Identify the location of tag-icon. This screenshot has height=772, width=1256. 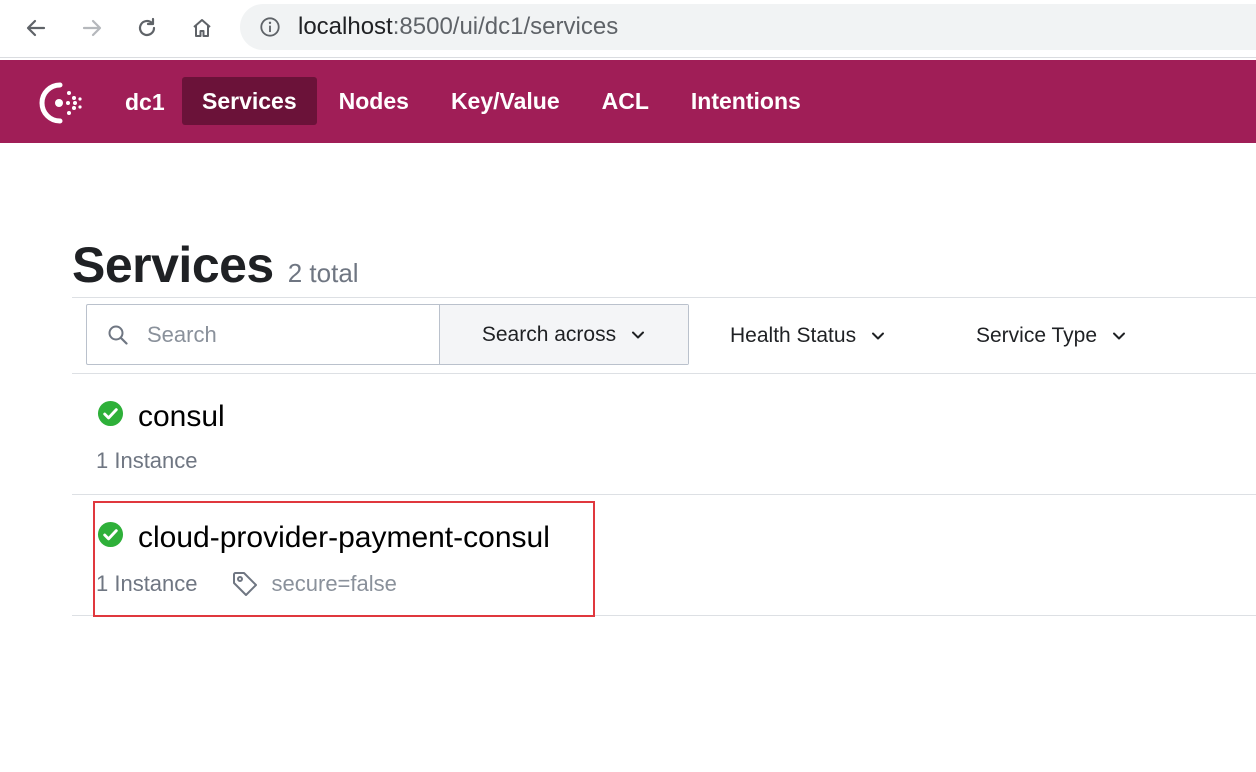
(244, 584).